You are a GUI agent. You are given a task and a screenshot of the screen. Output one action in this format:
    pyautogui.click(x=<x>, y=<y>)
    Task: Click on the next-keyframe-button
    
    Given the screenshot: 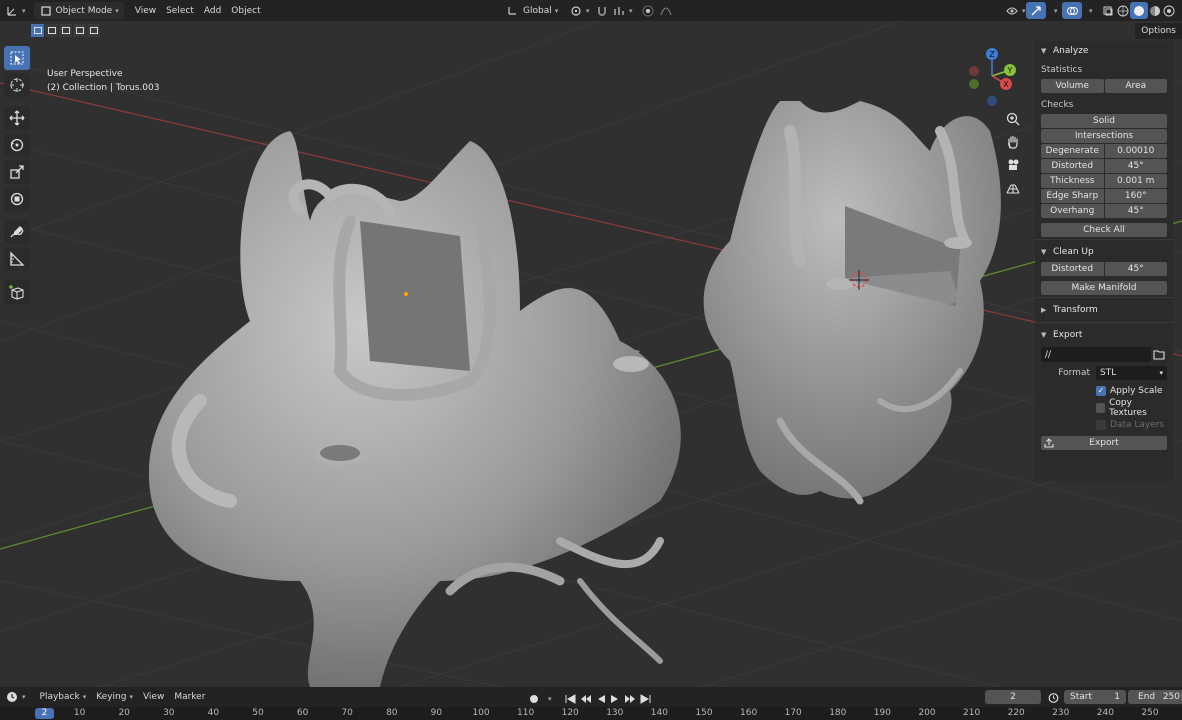 What is the action you would take?
    pyautogui.click(x=630, y=698)
    